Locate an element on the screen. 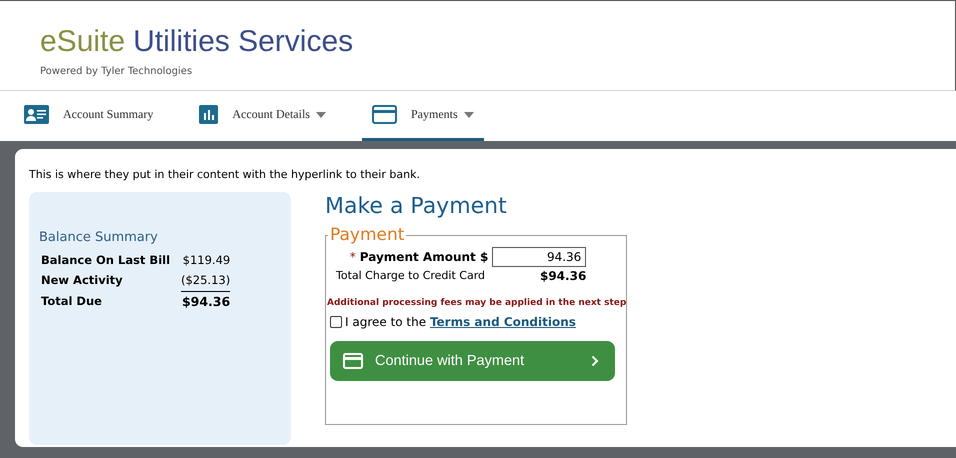  charge-label: Total Charge to Credit Card is located at coordinates (411, 276).